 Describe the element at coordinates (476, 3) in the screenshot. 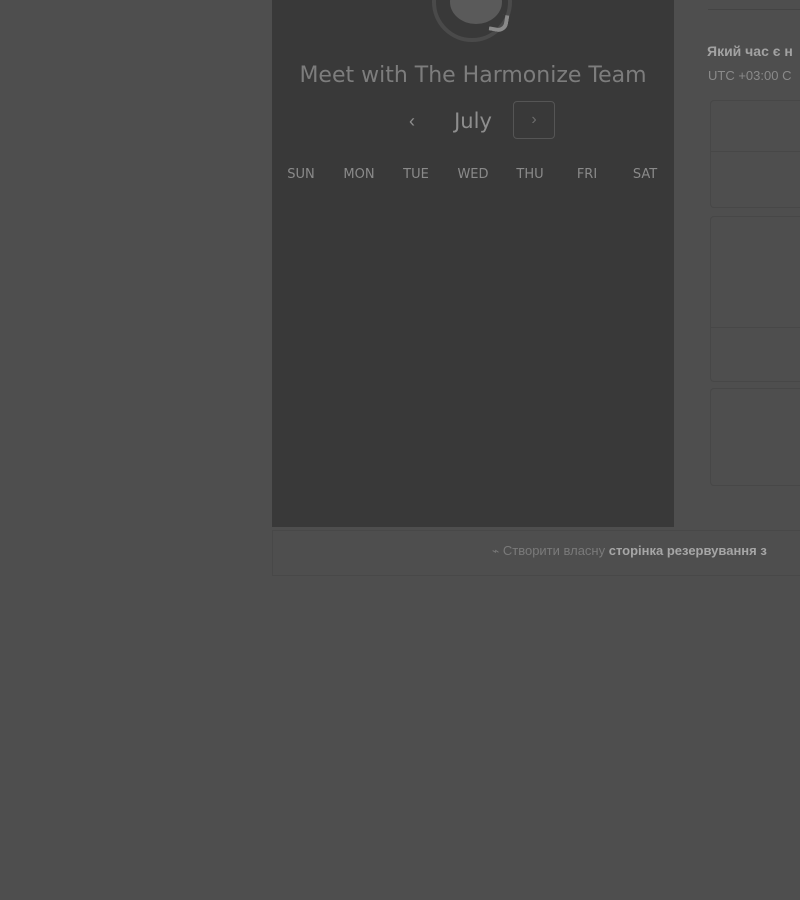

I see `ellipsis-icon: •••` at that location.